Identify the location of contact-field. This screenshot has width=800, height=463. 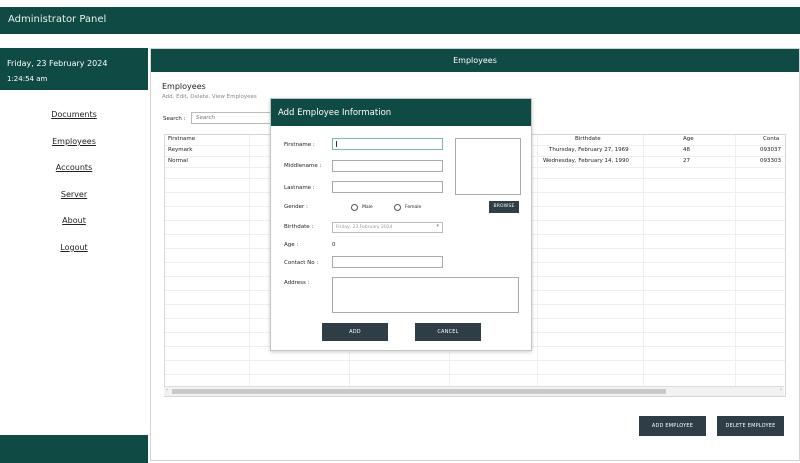
(387, 262).